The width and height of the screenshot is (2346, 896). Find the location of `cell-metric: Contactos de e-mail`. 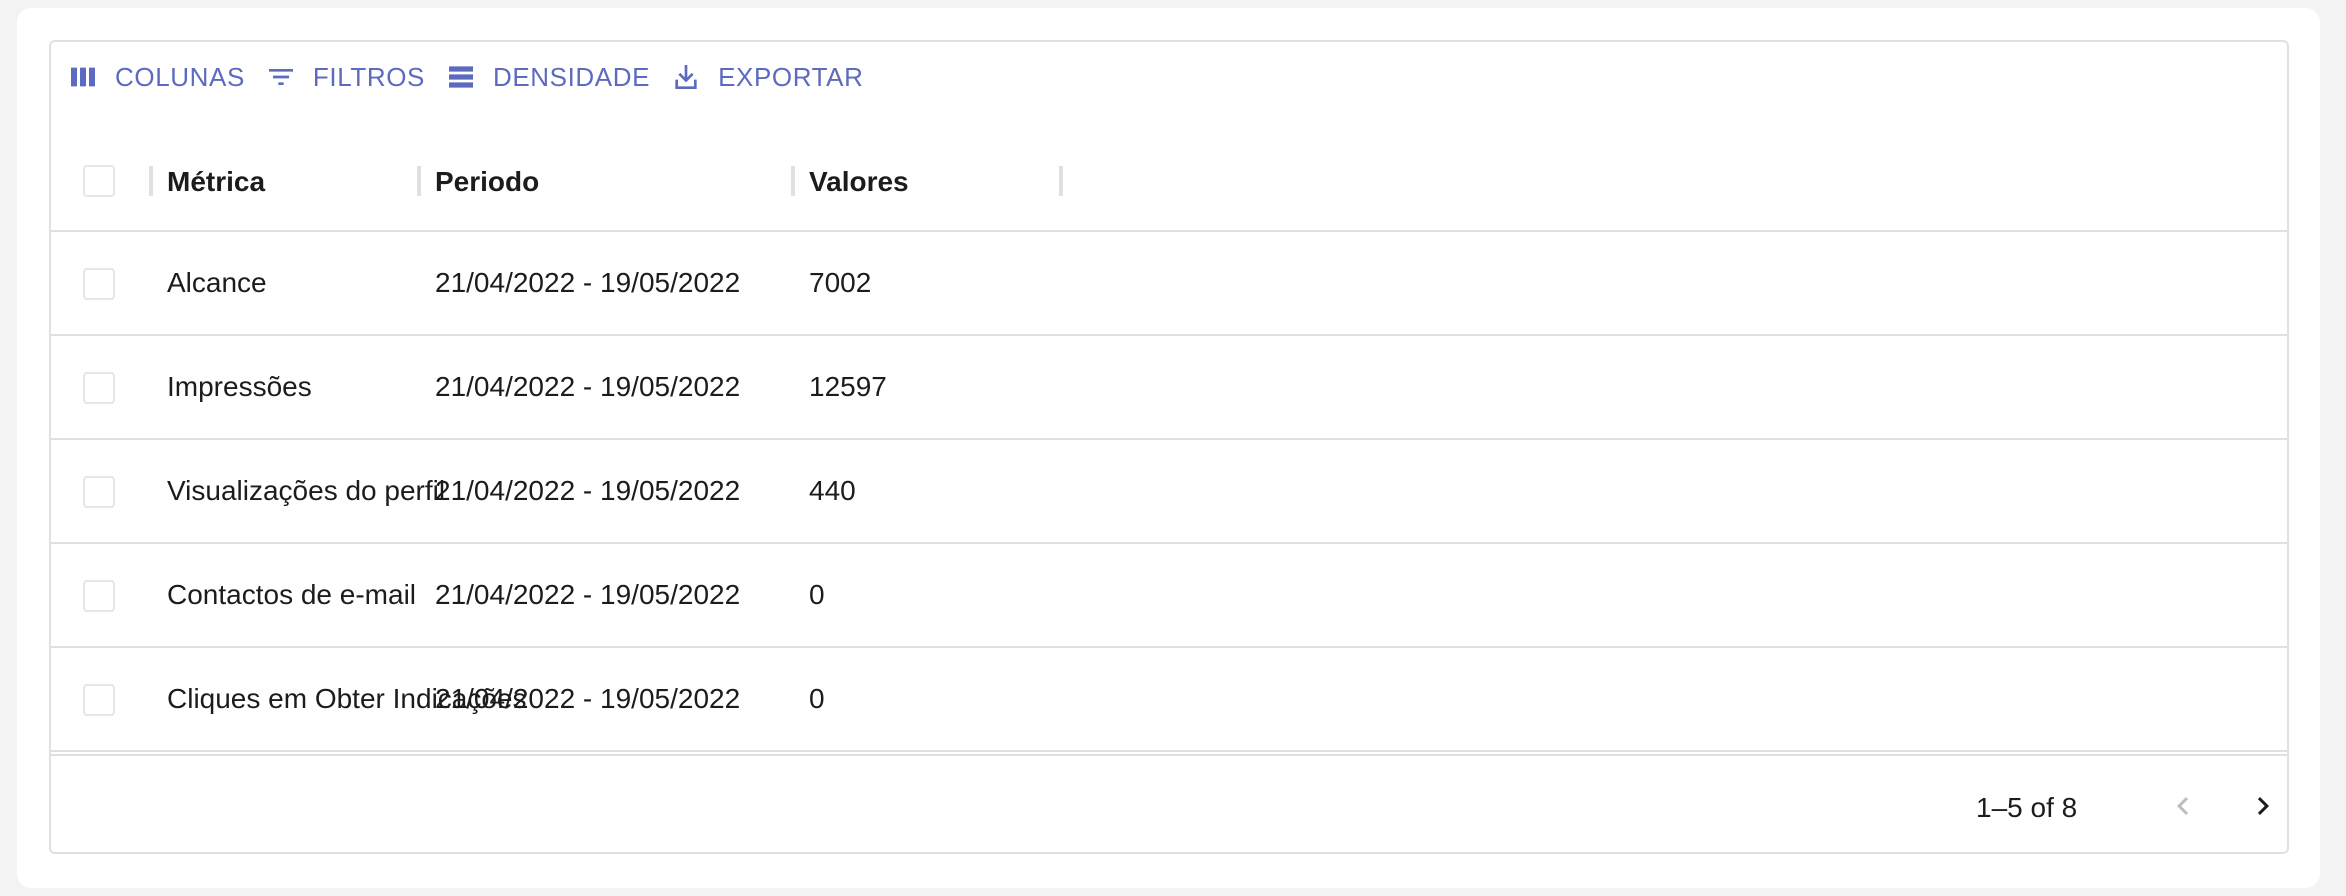

cell-metric: Contactos de e-mail is located at coordinates (292, 594).